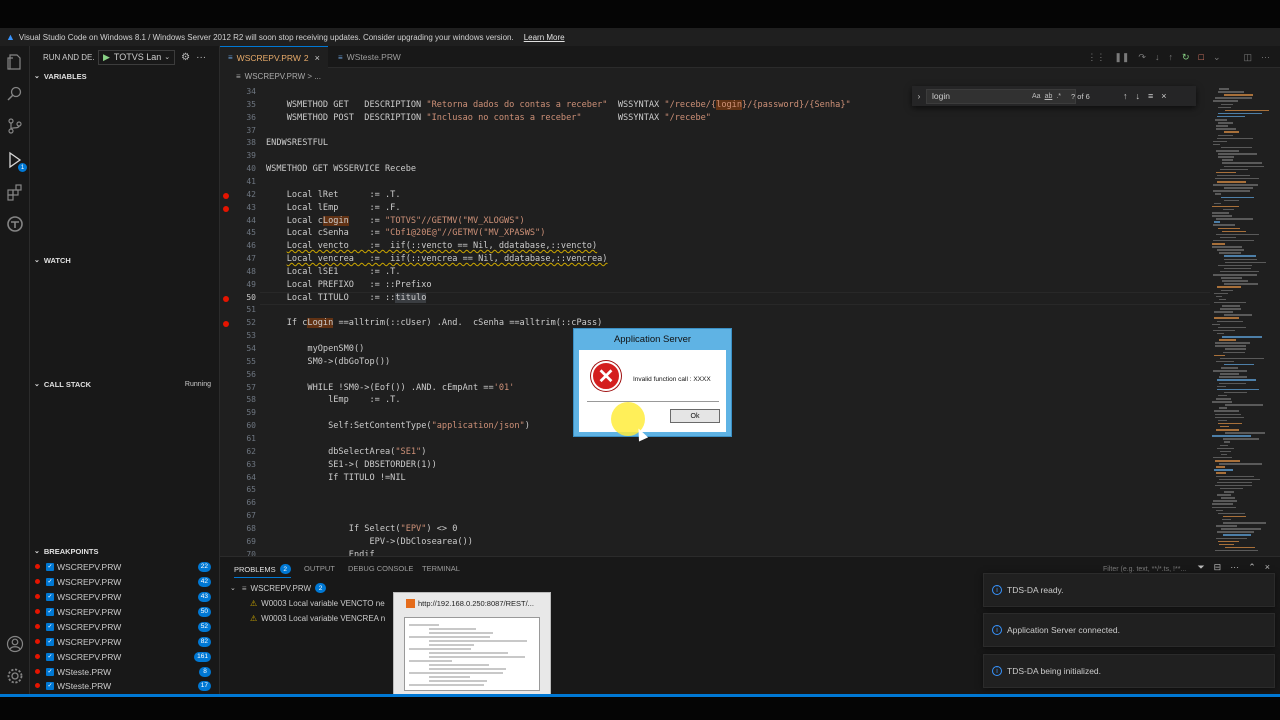  I want to click on stop-icon: □, so click(1201, 57).